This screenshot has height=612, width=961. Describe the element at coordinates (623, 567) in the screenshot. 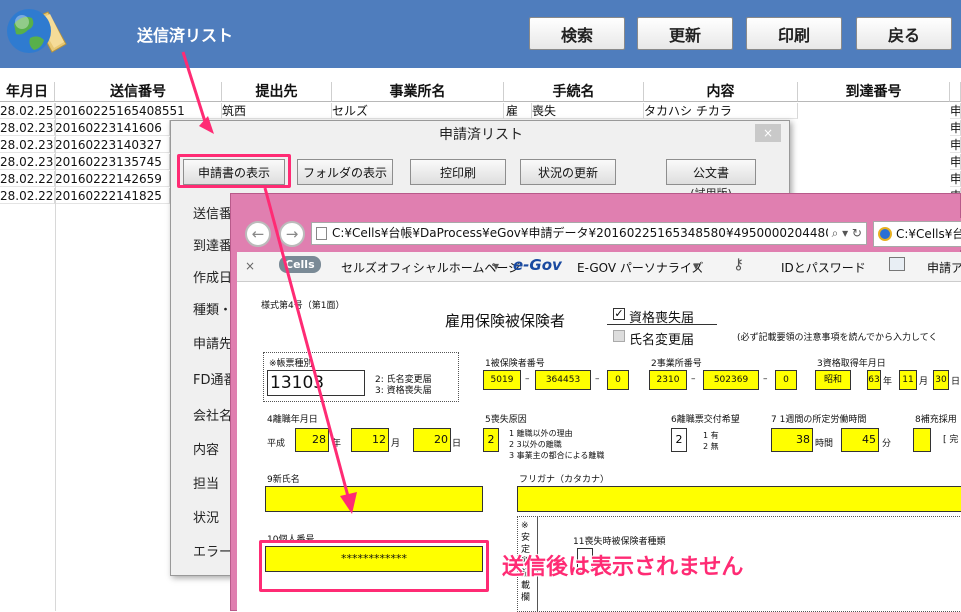

I see `annotation-caption: 送信後は表示されません` at that location.